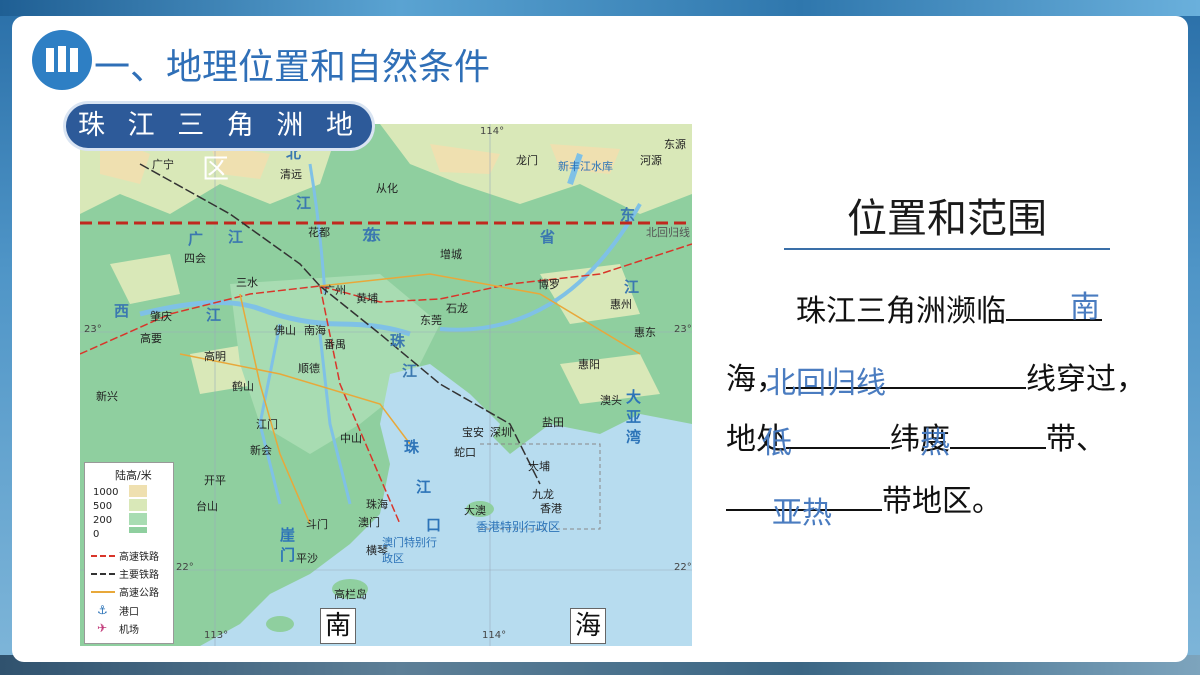 This screenshot has width=1200, height=675. I want to click on city-label: 大澳, so click(475, 510).